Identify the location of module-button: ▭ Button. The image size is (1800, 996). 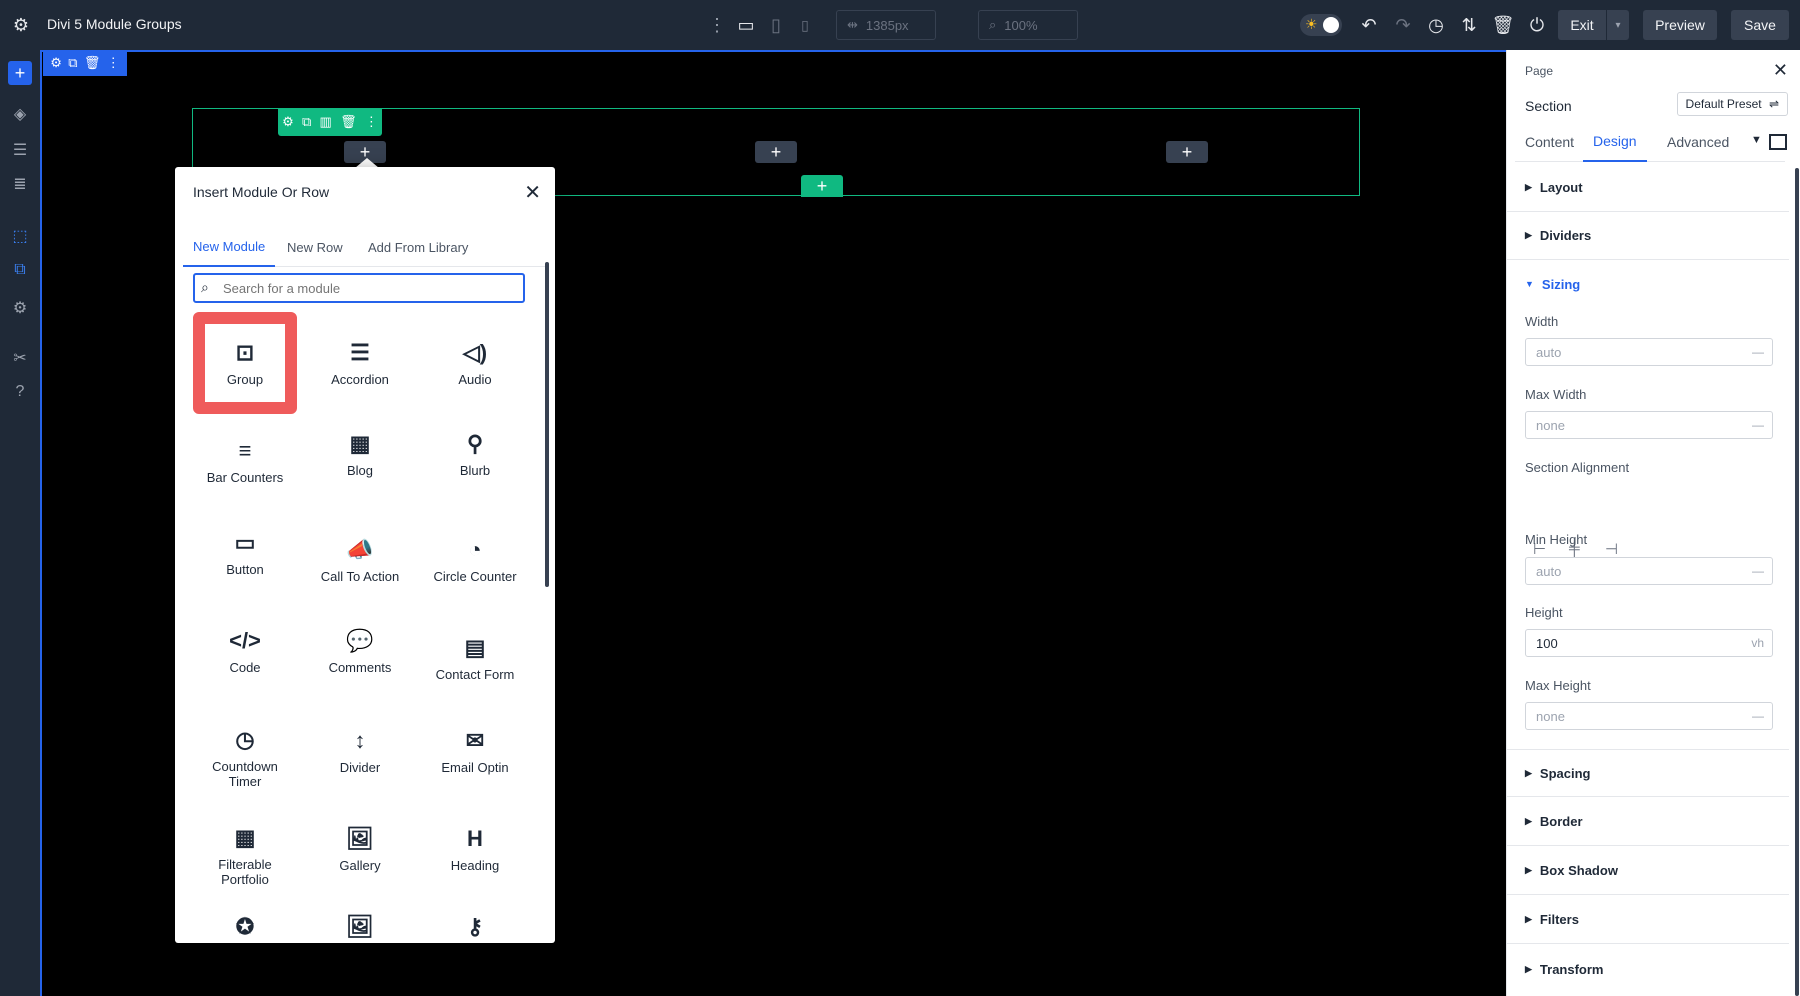
(245, 553).